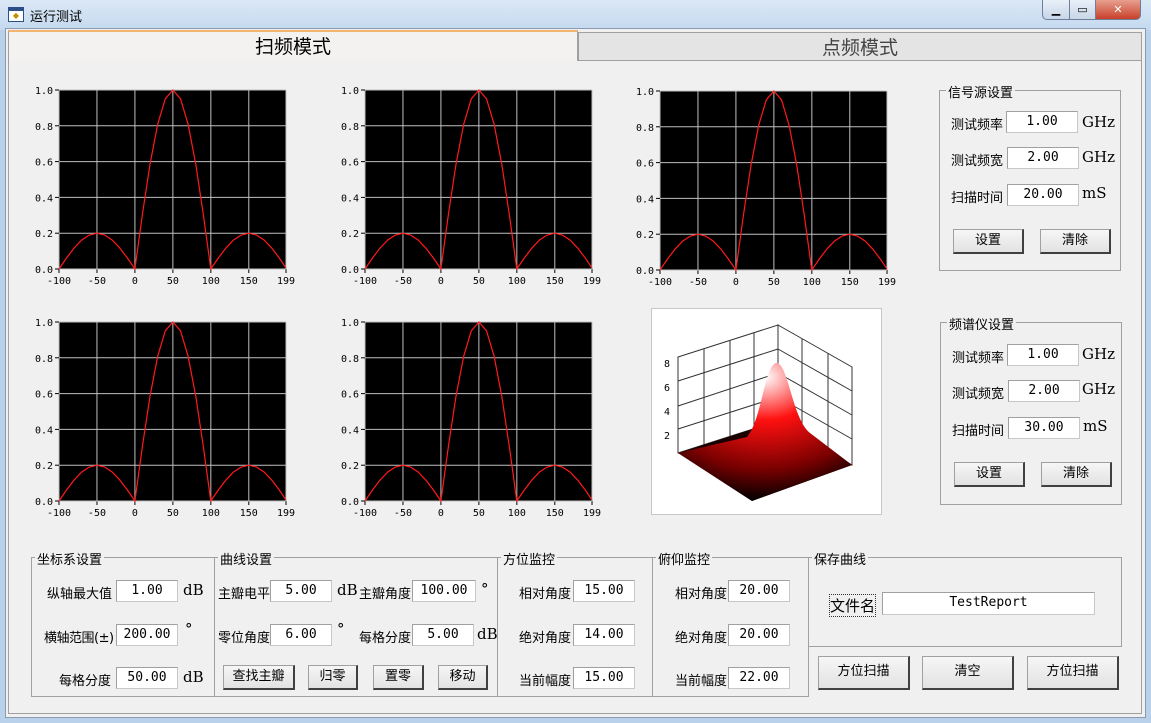  Describe the element at coordinates (988, 241) in the screenshot. I see `signal-set-button: 设置` at that location.